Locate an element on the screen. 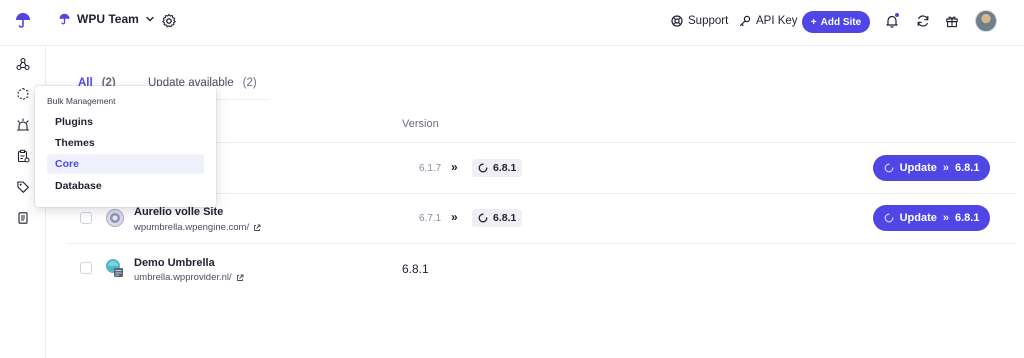 This screenshot has width=1024, height=358. old-version: 6.1.7 is located at coordinates (430, 168).